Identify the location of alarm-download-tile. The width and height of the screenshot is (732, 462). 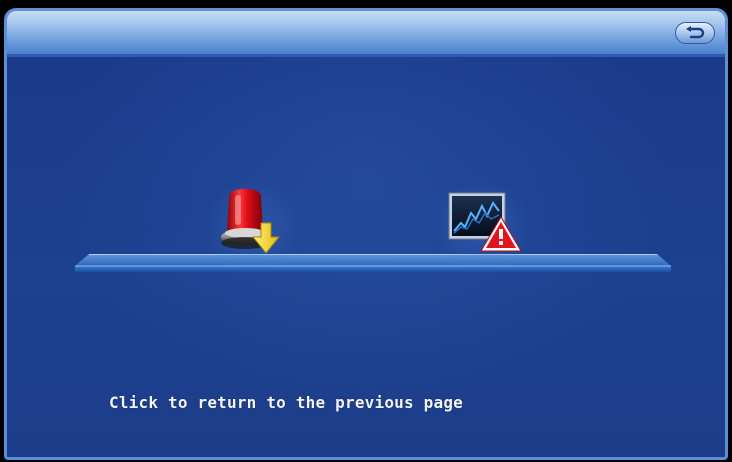
(253, 222).